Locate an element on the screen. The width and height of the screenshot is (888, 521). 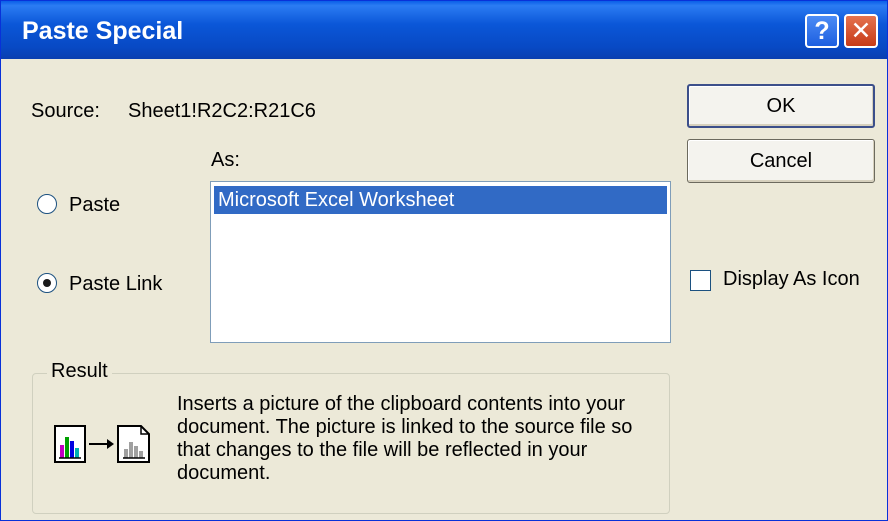
paste-radio is located at coordinates (47, 204).